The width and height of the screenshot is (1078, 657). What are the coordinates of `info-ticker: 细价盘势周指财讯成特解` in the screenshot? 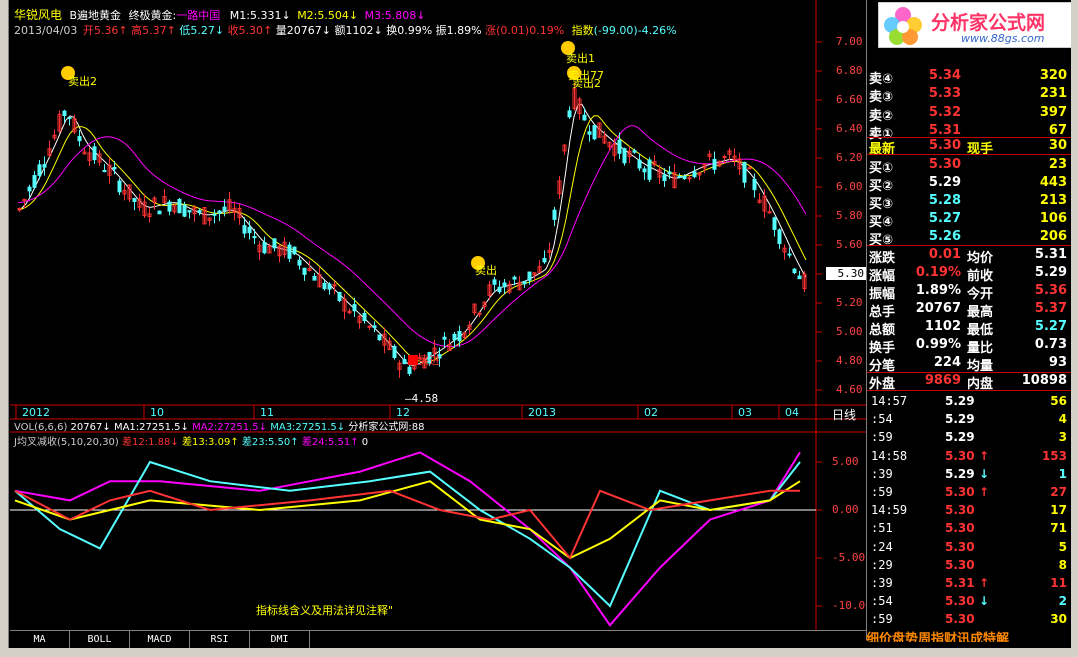 It's located at (969, 635).